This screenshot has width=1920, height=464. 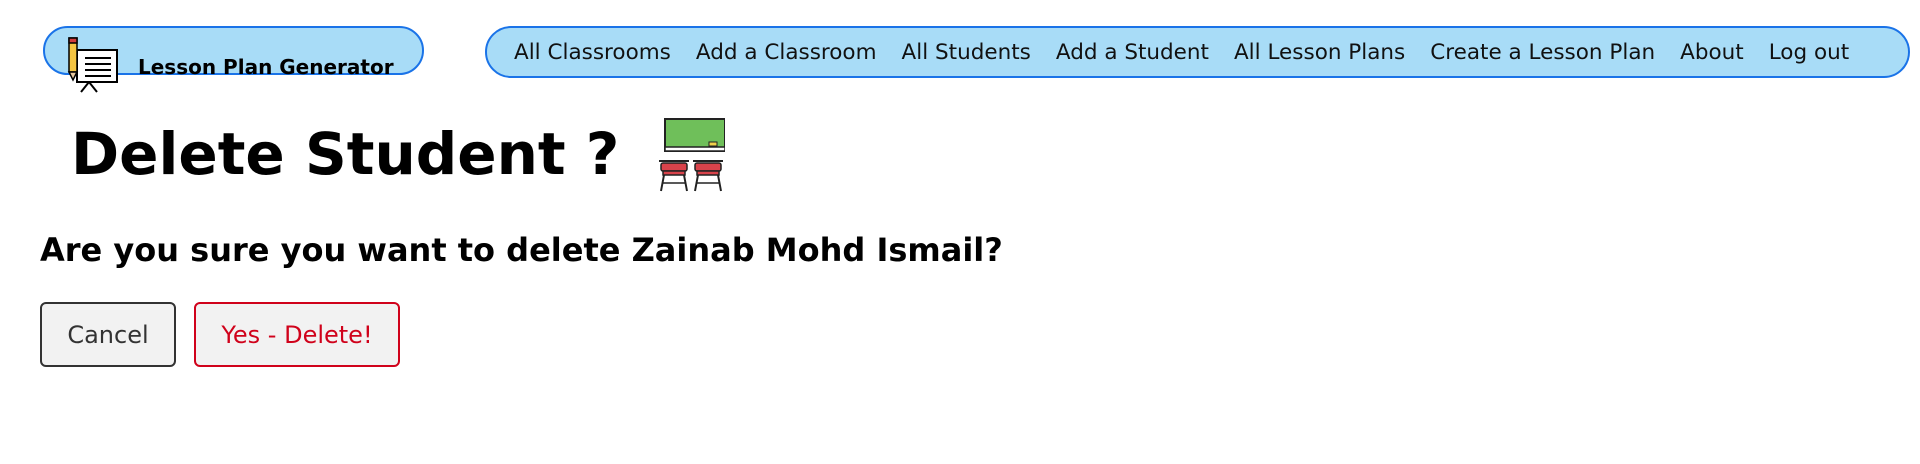 I want to click on nav-add-student: Add a Student, so click(x=1132, y=52).